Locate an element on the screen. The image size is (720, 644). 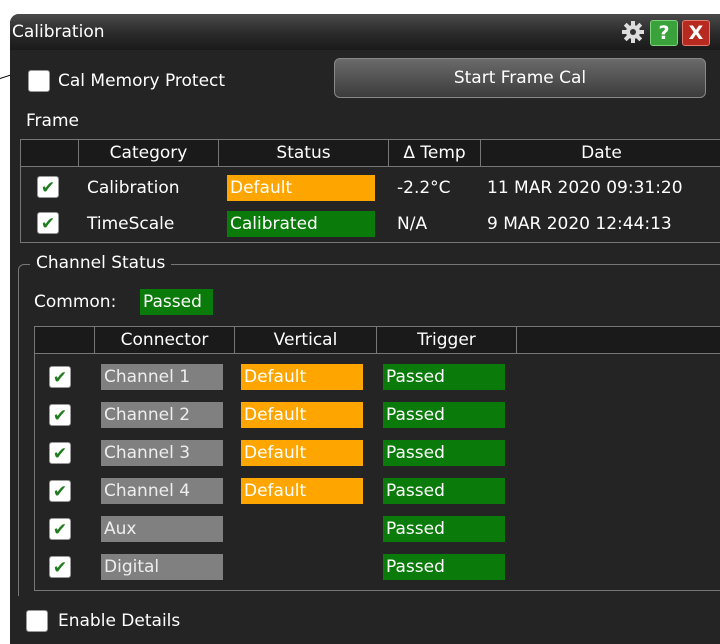
frame-header-date: Date is located at coordinates (600, 153).